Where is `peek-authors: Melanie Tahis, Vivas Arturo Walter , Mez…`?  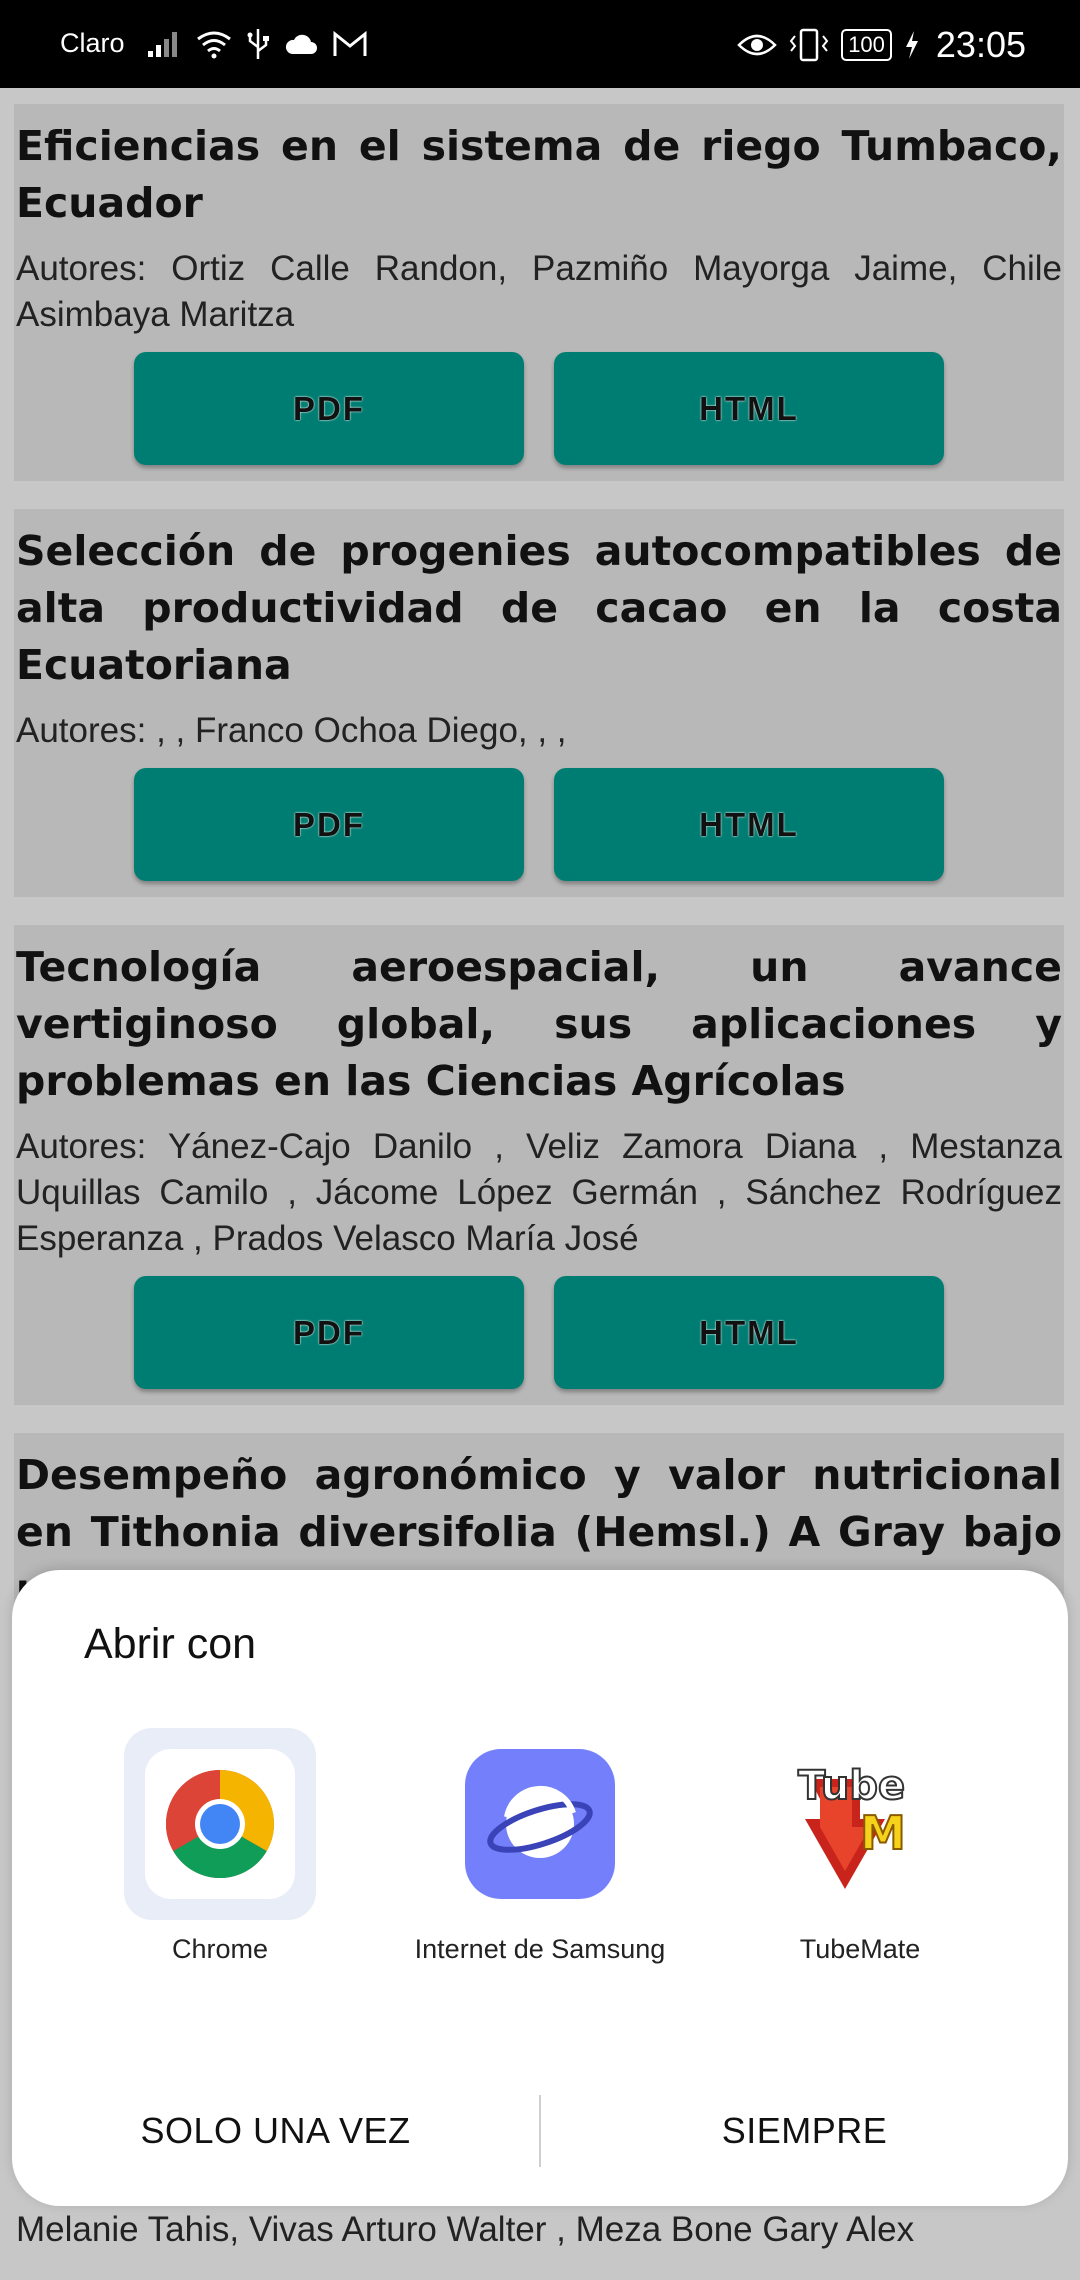 peek-authors: Melanie Tahis, Vivas Arturo Walter , Mez… is located at coordinates (465, 2229).